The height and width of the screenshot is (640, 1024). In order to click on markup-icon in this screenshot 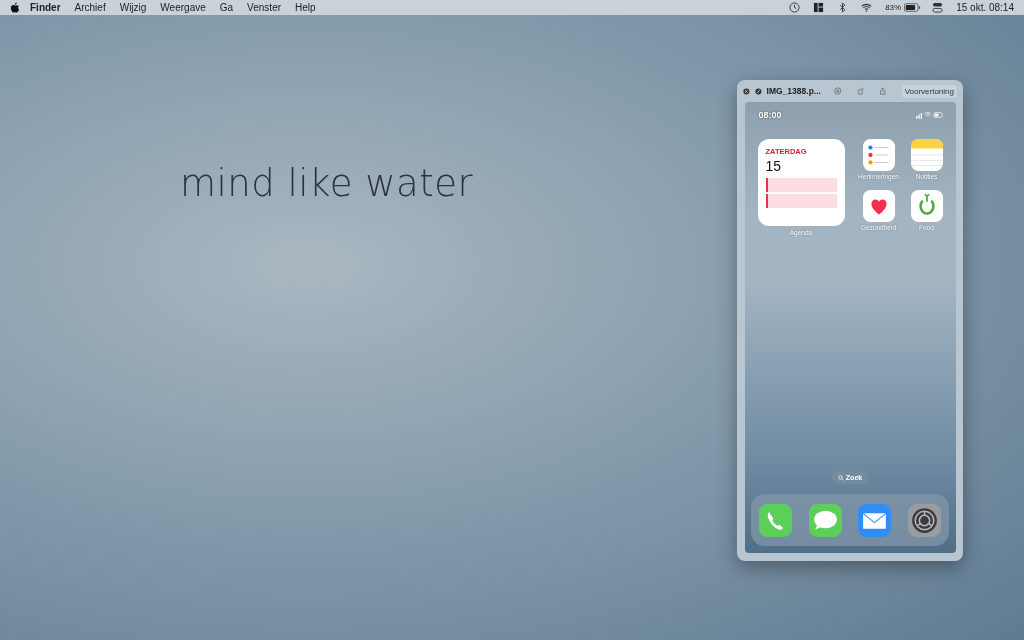, I will do `click(837, 91)`.